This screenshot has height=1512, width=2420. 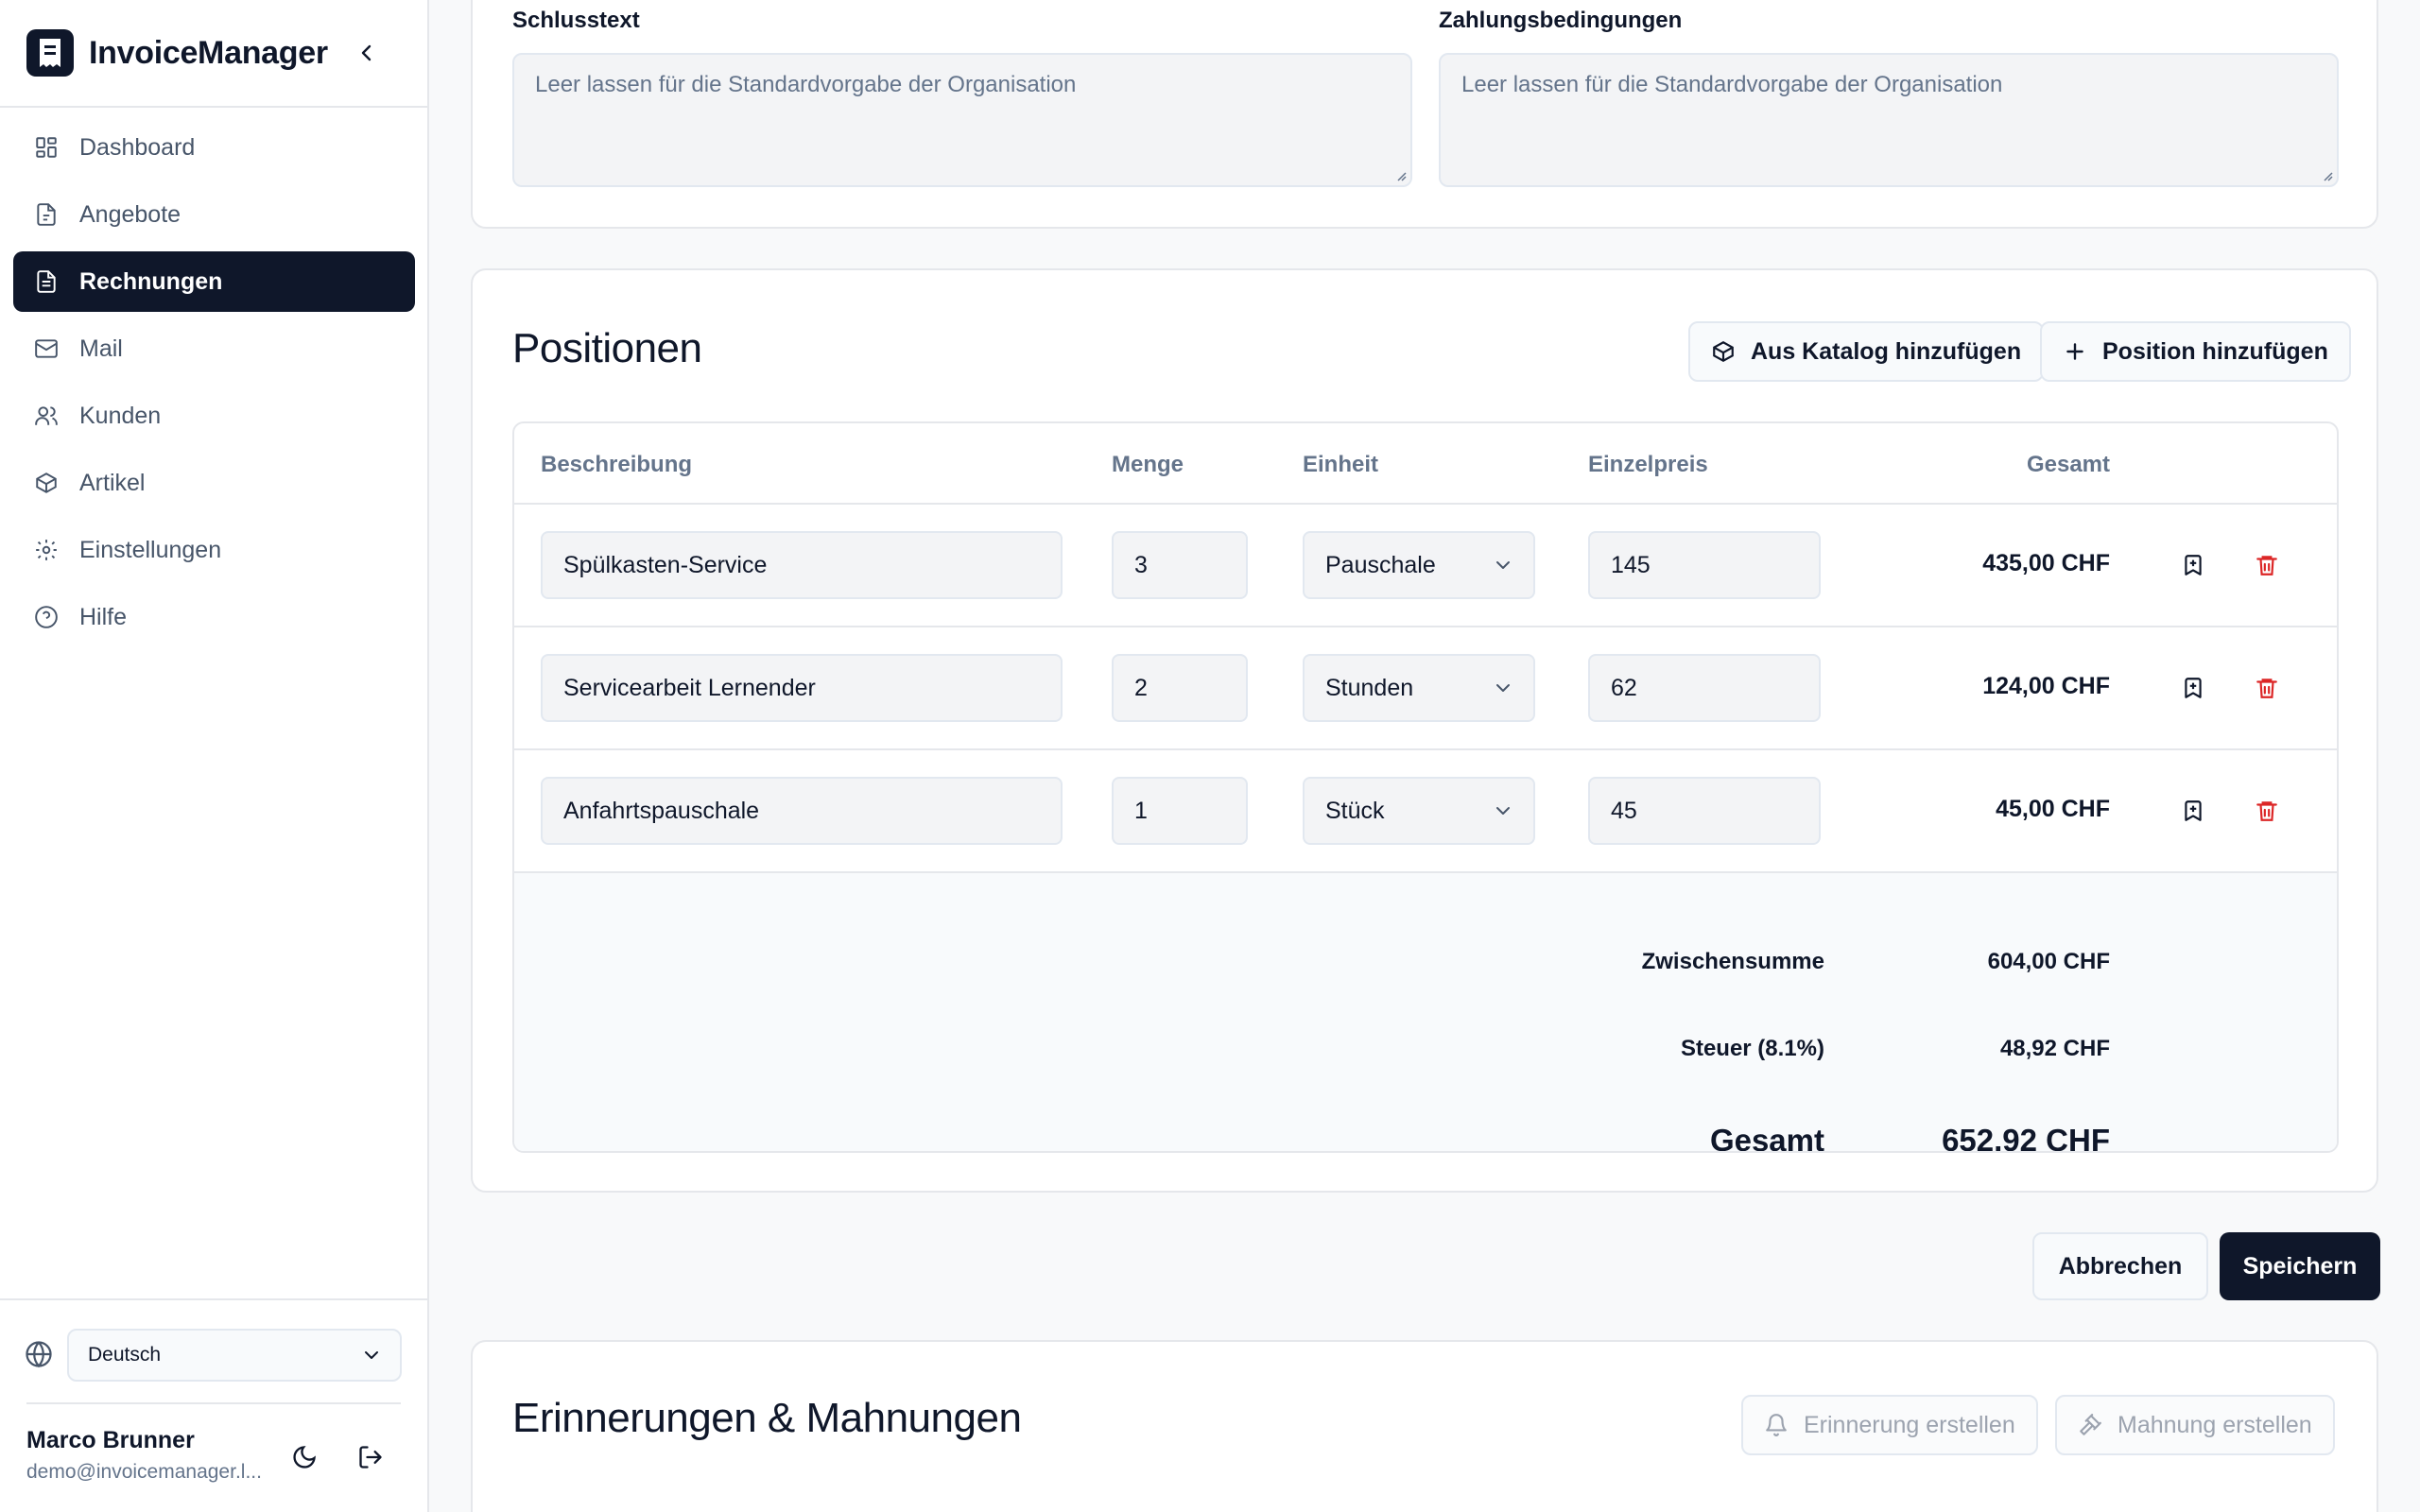 I want to click on unit-price-value: 145, so click(x=1631, y=564).